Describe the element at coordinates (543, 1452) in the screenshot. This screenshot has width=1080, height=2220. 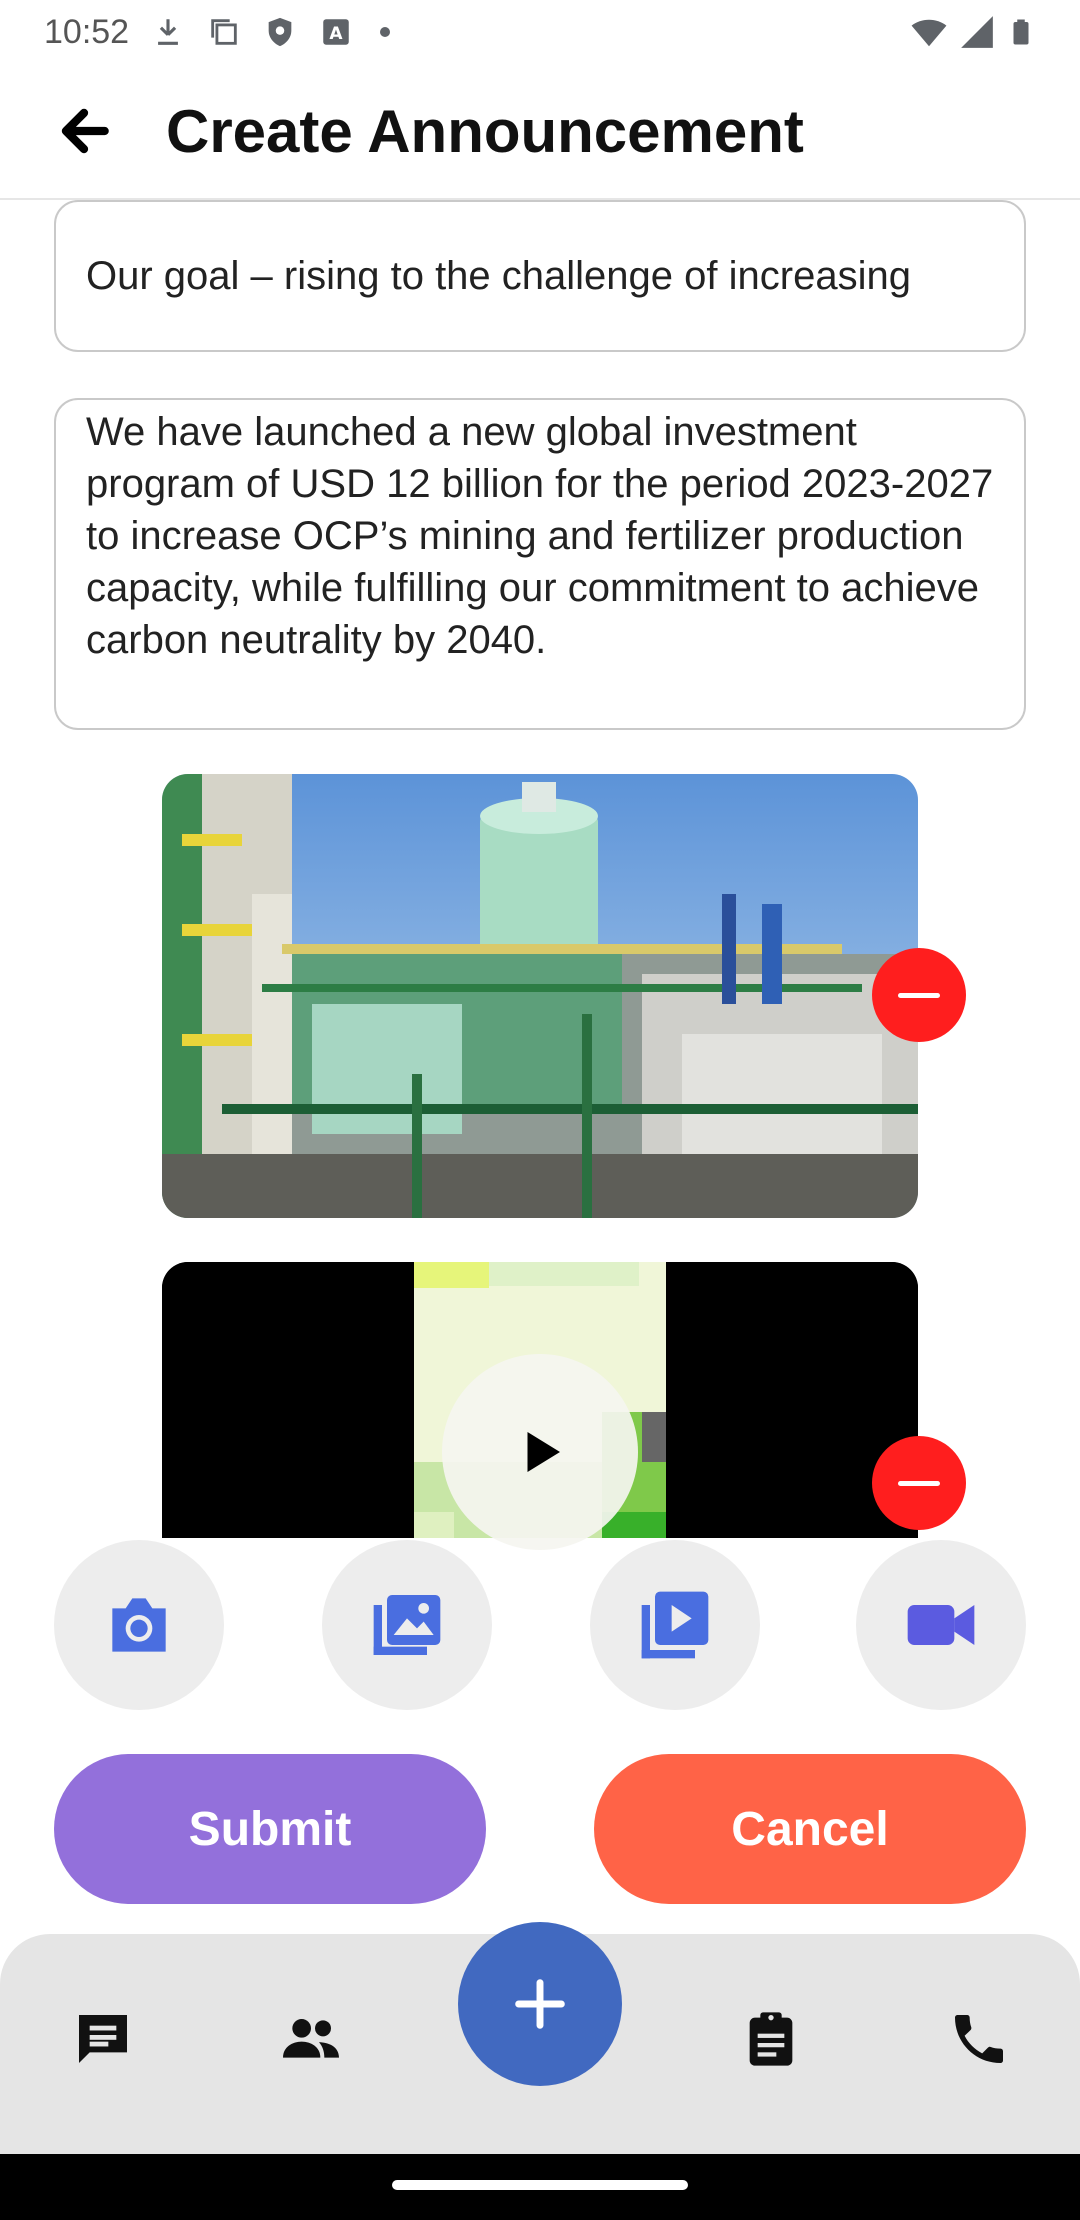
I see `play-icon` at that location.